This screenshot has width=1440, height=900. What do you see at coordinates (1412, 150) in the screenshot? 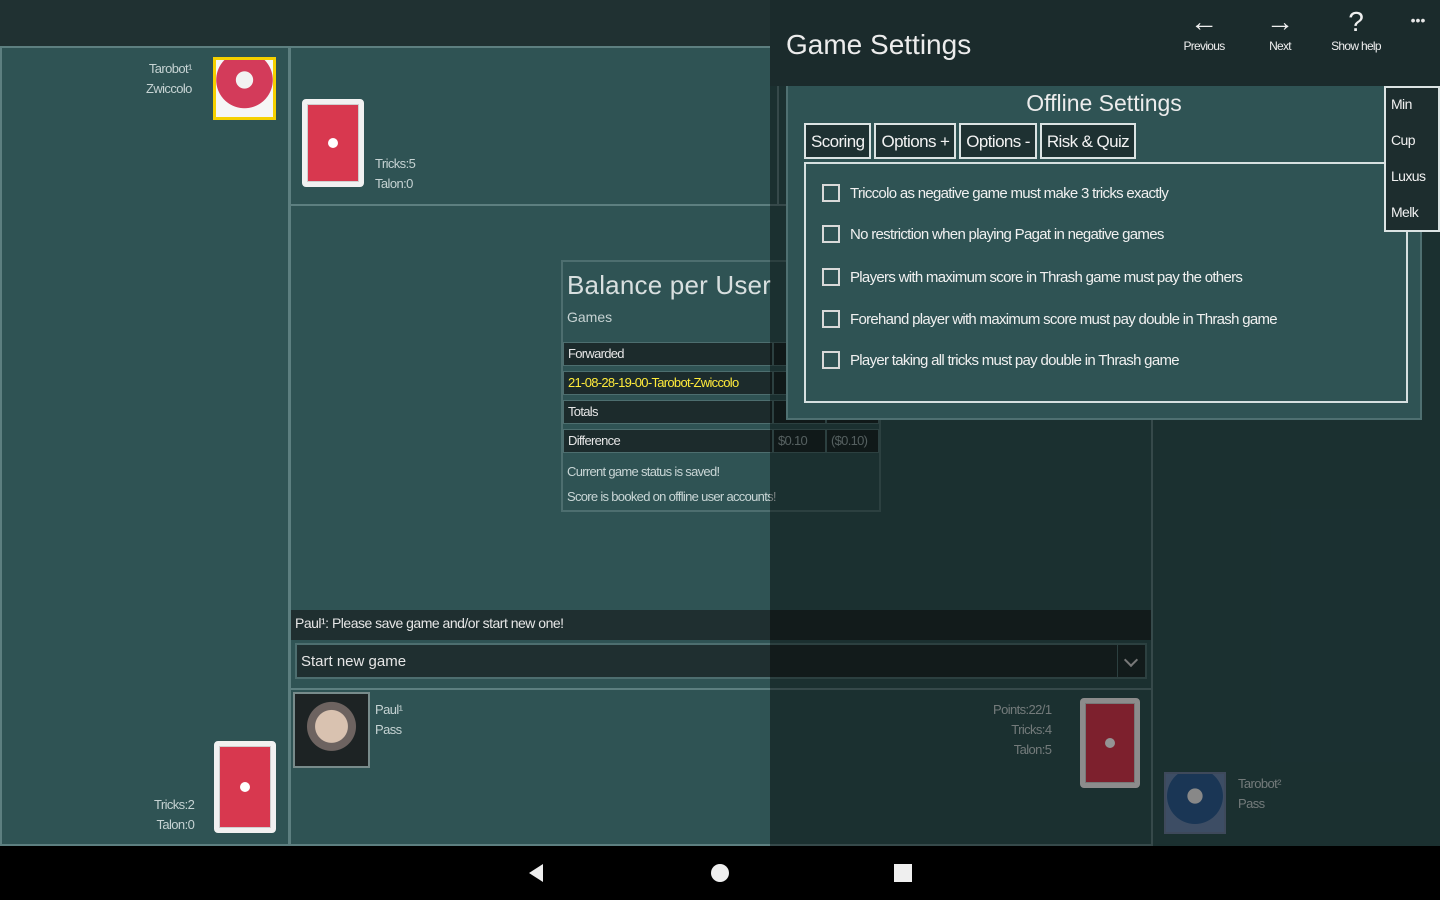
I see `side-menu-item-cup: Cup` at bounding box center [1412, 150].